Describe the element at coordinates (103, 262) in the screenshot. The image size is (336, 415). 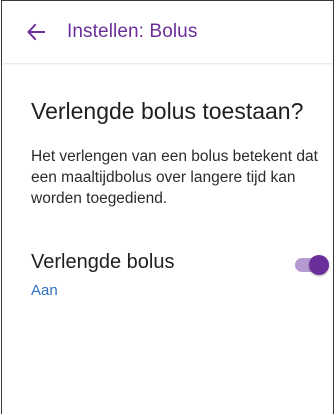
I see `setting-label: Verlengde bolus` at that location.